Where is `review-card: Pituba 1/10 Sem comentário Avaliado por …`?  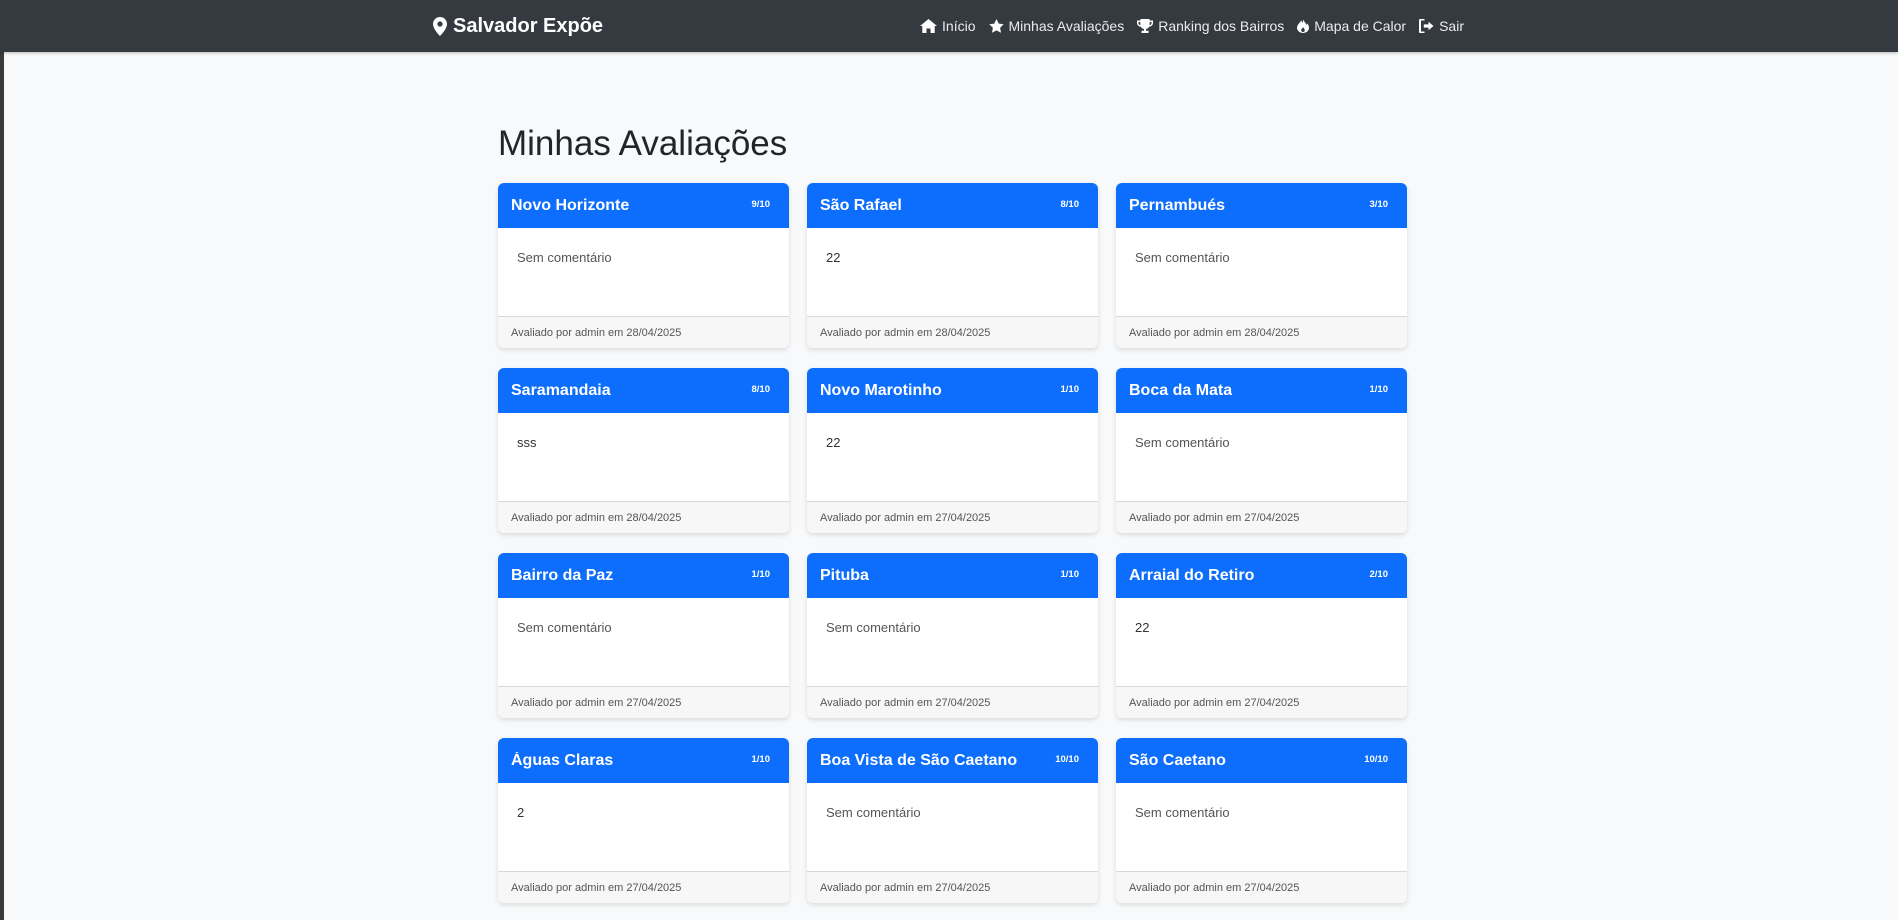
review-card: Pituba 1/10 Sem comentário Avaliado por … is located at coordinates (952, 635).